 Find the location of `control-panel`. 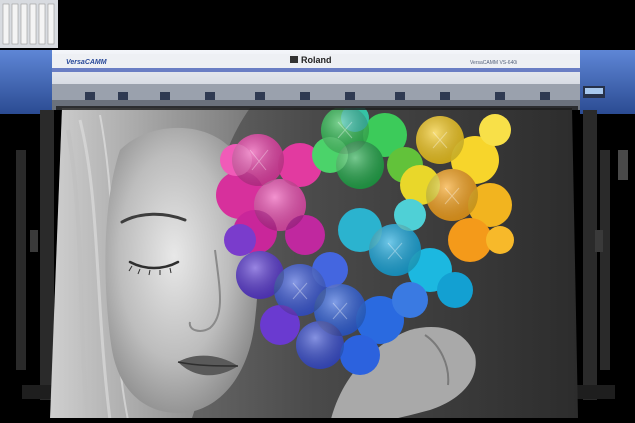

control-panel is located at coordinates (594, 92).